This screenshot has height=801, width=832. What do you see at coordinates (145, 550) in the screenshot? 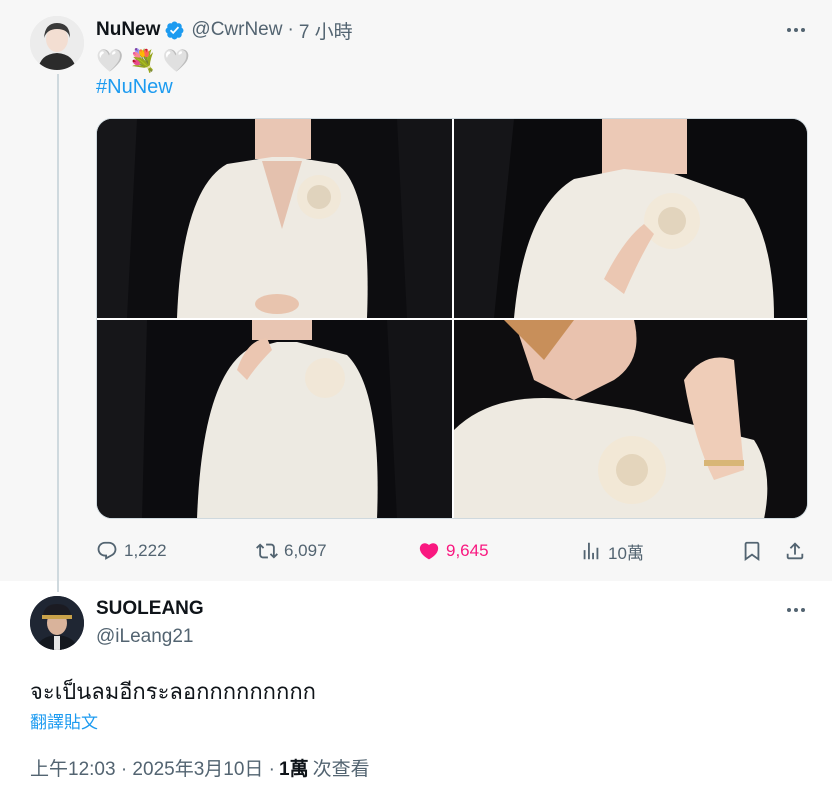
I see `reply-count: 1,222` at bounding box center [145, 550].